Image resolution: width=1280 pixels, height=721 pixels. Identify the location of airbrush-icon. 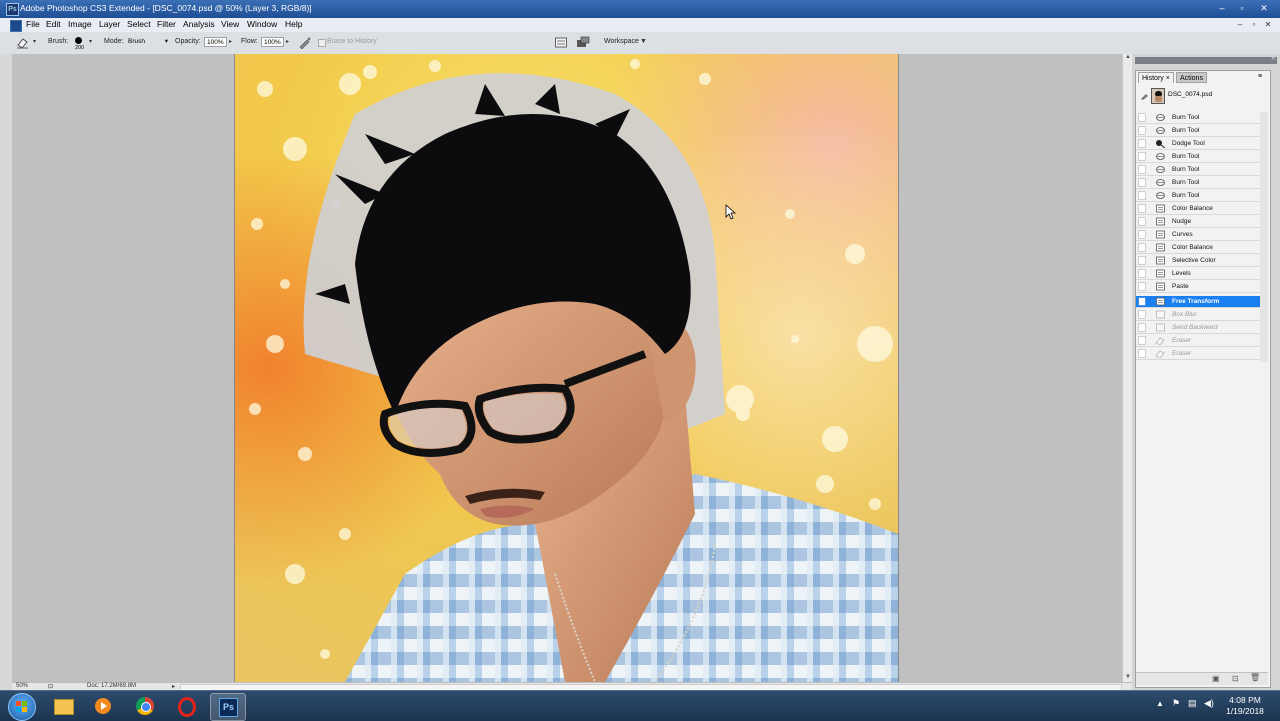
(305, 42).